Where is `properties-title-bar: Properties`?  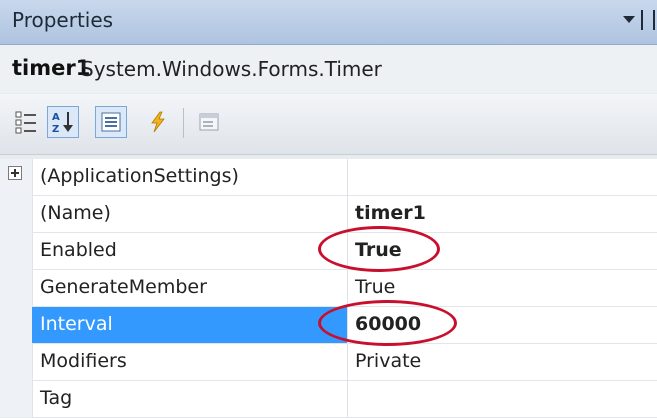 properties-title-bar: Properties is located at coordinates (328, 22).